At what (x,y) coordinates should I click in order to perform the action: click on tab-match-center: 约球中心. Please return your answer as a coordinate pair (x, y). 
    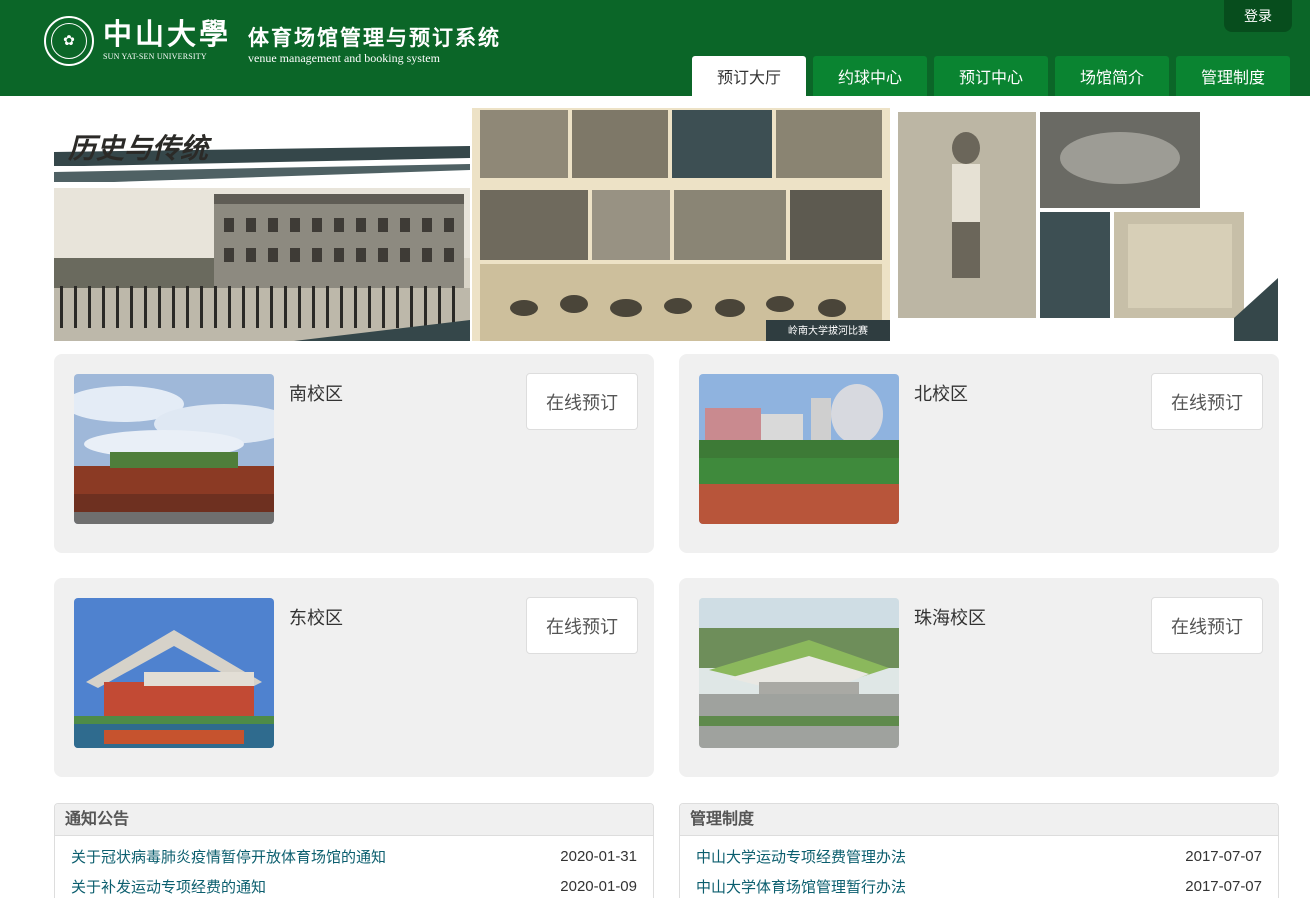
    Looking at the image, I should click on (870, 76).